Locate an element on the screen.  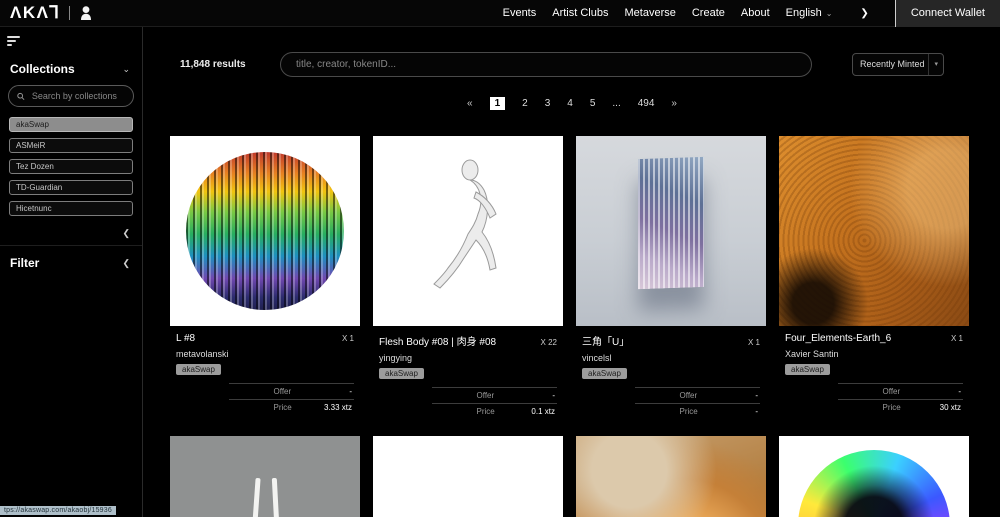
card-stats: Offer - Price - is located at coordinates (671, 403).